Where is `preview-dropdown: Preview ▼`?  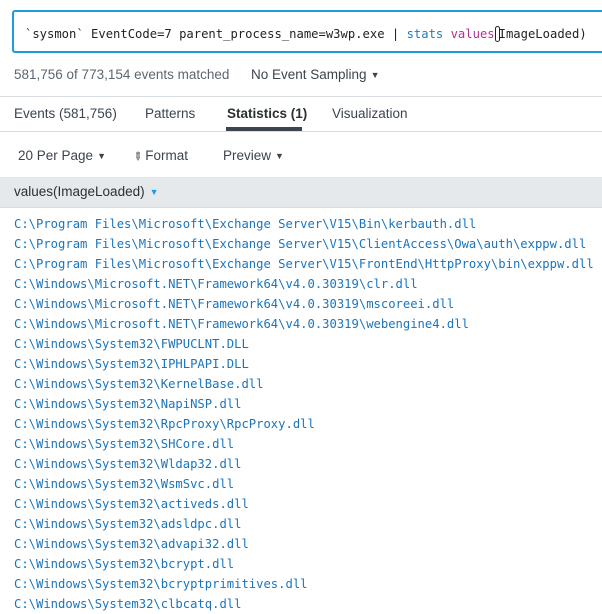
preview-dropdown: Preview ▼ is located at coordinates (253, 155).